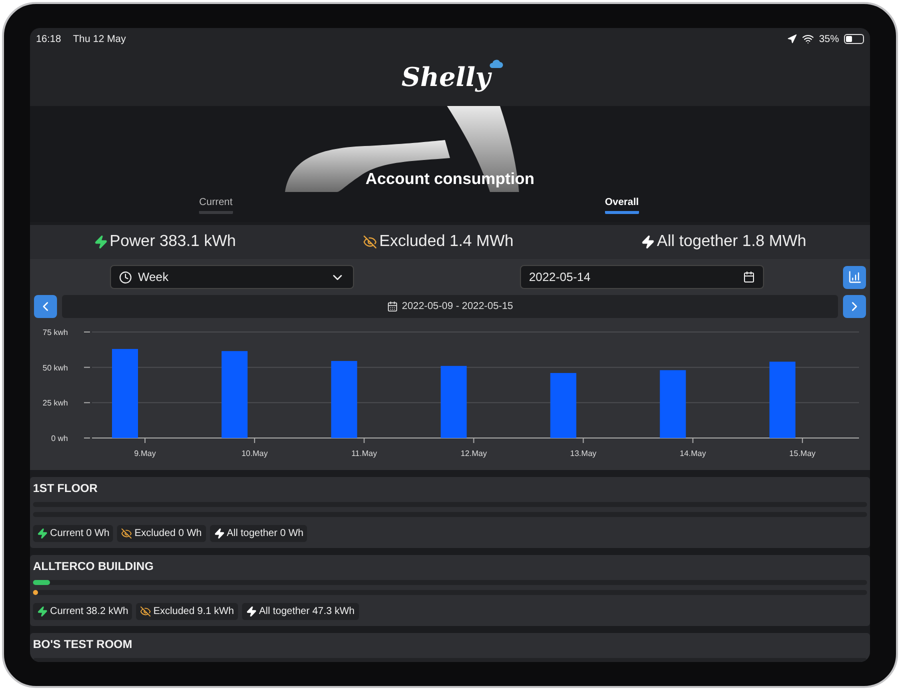 The width and height of the screenshot is (900, 690). I want to click on total-label: All together 1.8 MWh, so click(731, 242).